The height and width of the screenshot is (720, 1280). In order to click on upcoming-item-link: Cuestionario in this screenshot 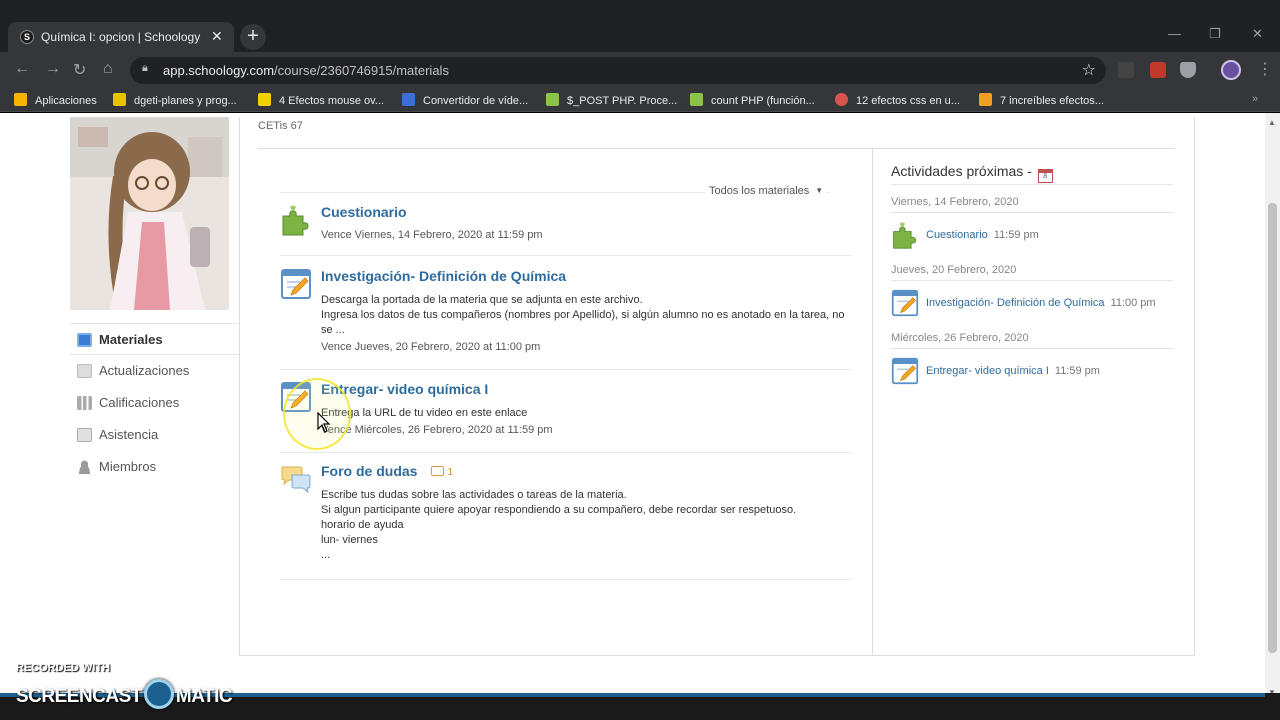, I will do `click(957, 235)`.